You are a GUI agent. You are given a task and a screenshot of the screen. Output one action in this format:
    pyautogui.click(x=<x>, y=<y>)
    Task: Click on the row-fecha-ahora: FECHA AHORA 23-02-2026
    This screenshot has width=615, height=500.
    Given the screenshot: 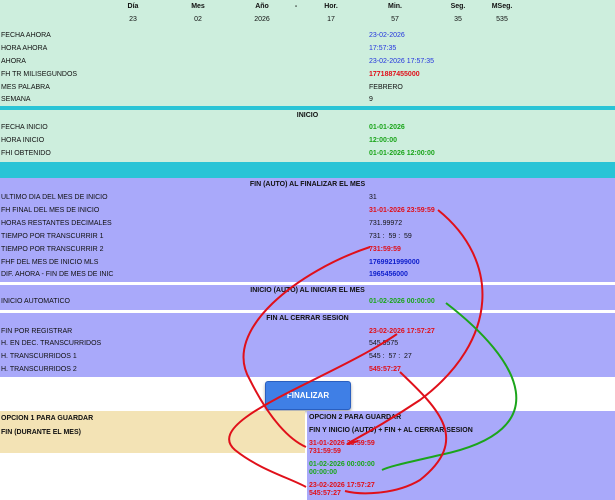 What is the action you would take?
    pyautogui.click(x=307, y=36)
    